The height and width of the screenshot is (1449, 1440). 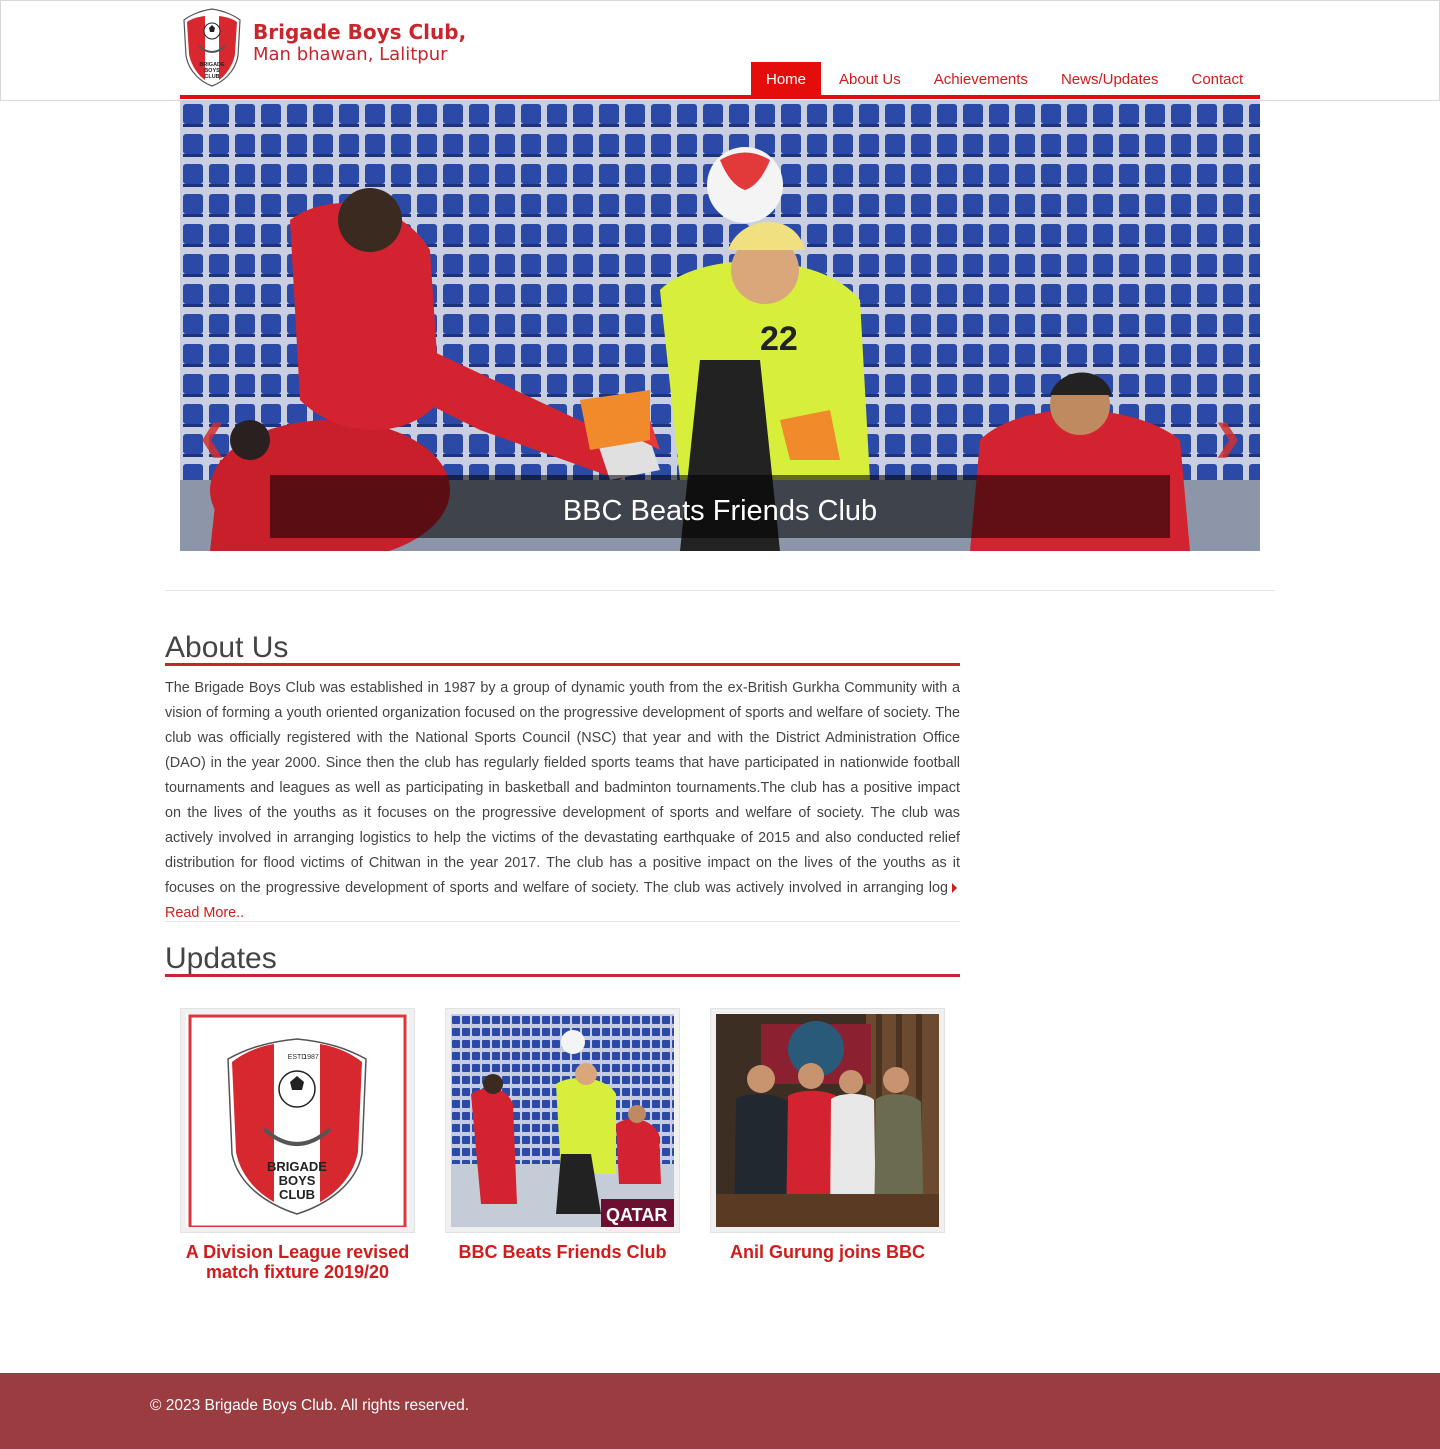 What do you see at coordinates (297, 1194) in the screenshot?
I see `crest-name-line3: CLUB` at bounding box center [297, 1194].